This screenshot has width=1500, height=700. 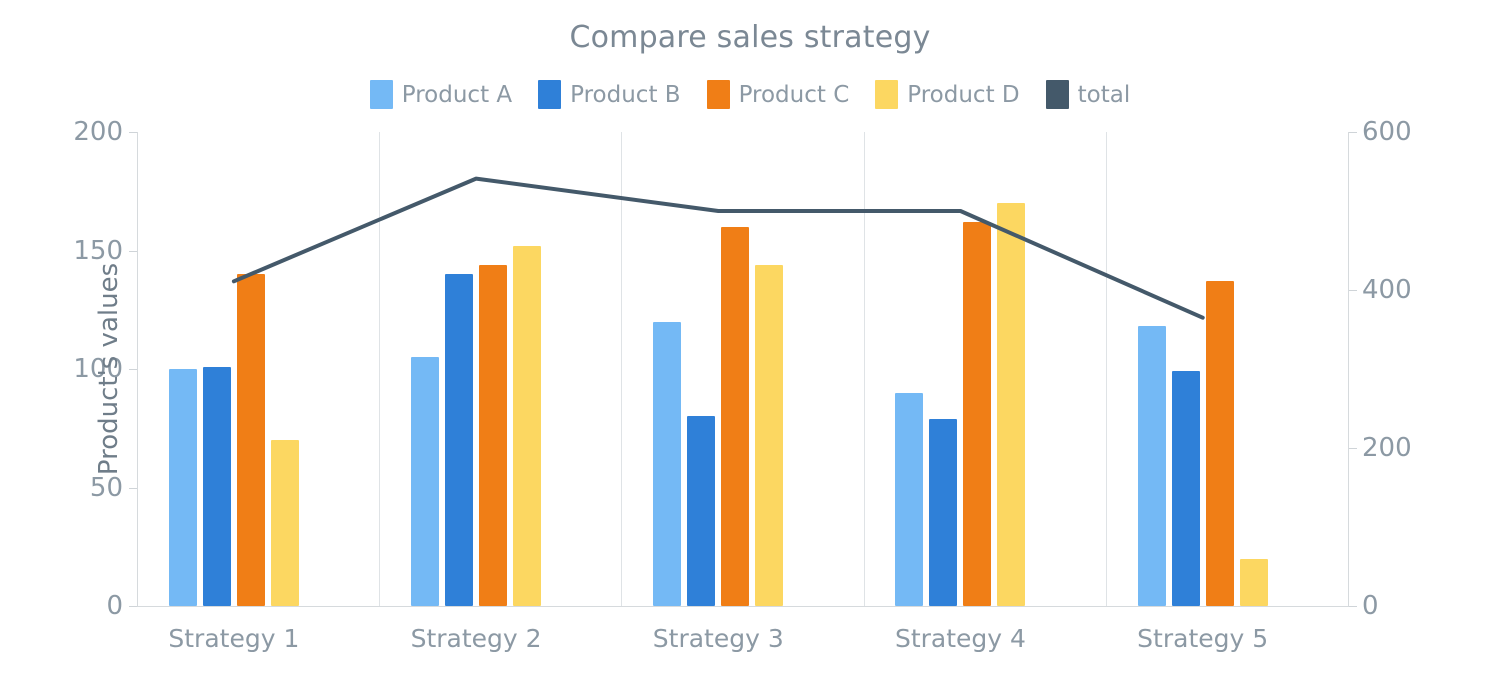 What do you see at coordinates (1104, 94) in the screenshot?
I see `legend-item-label: total` at bounding box center [1104, 94].